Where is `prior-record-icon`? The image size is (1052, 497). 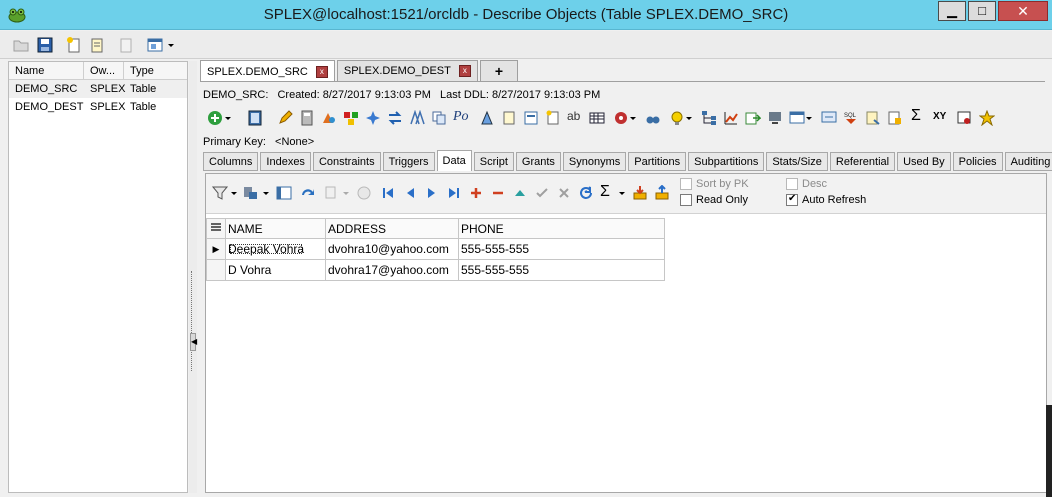
prior-record-icon is located at coordinates (410, 193).